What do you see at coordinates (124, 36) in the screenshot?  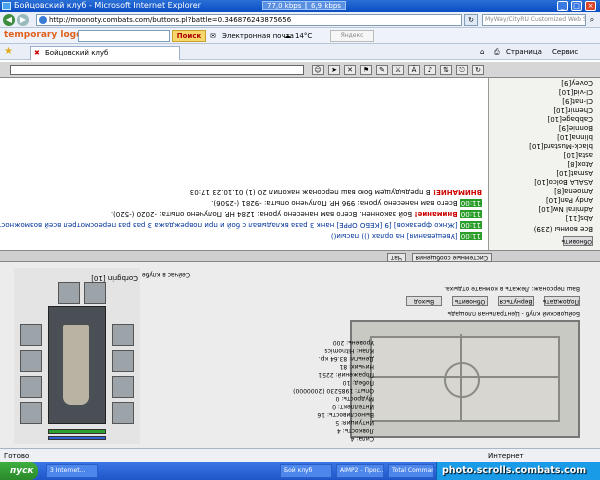 I see `toolbar-search-input` at bounding box center [124, 36].